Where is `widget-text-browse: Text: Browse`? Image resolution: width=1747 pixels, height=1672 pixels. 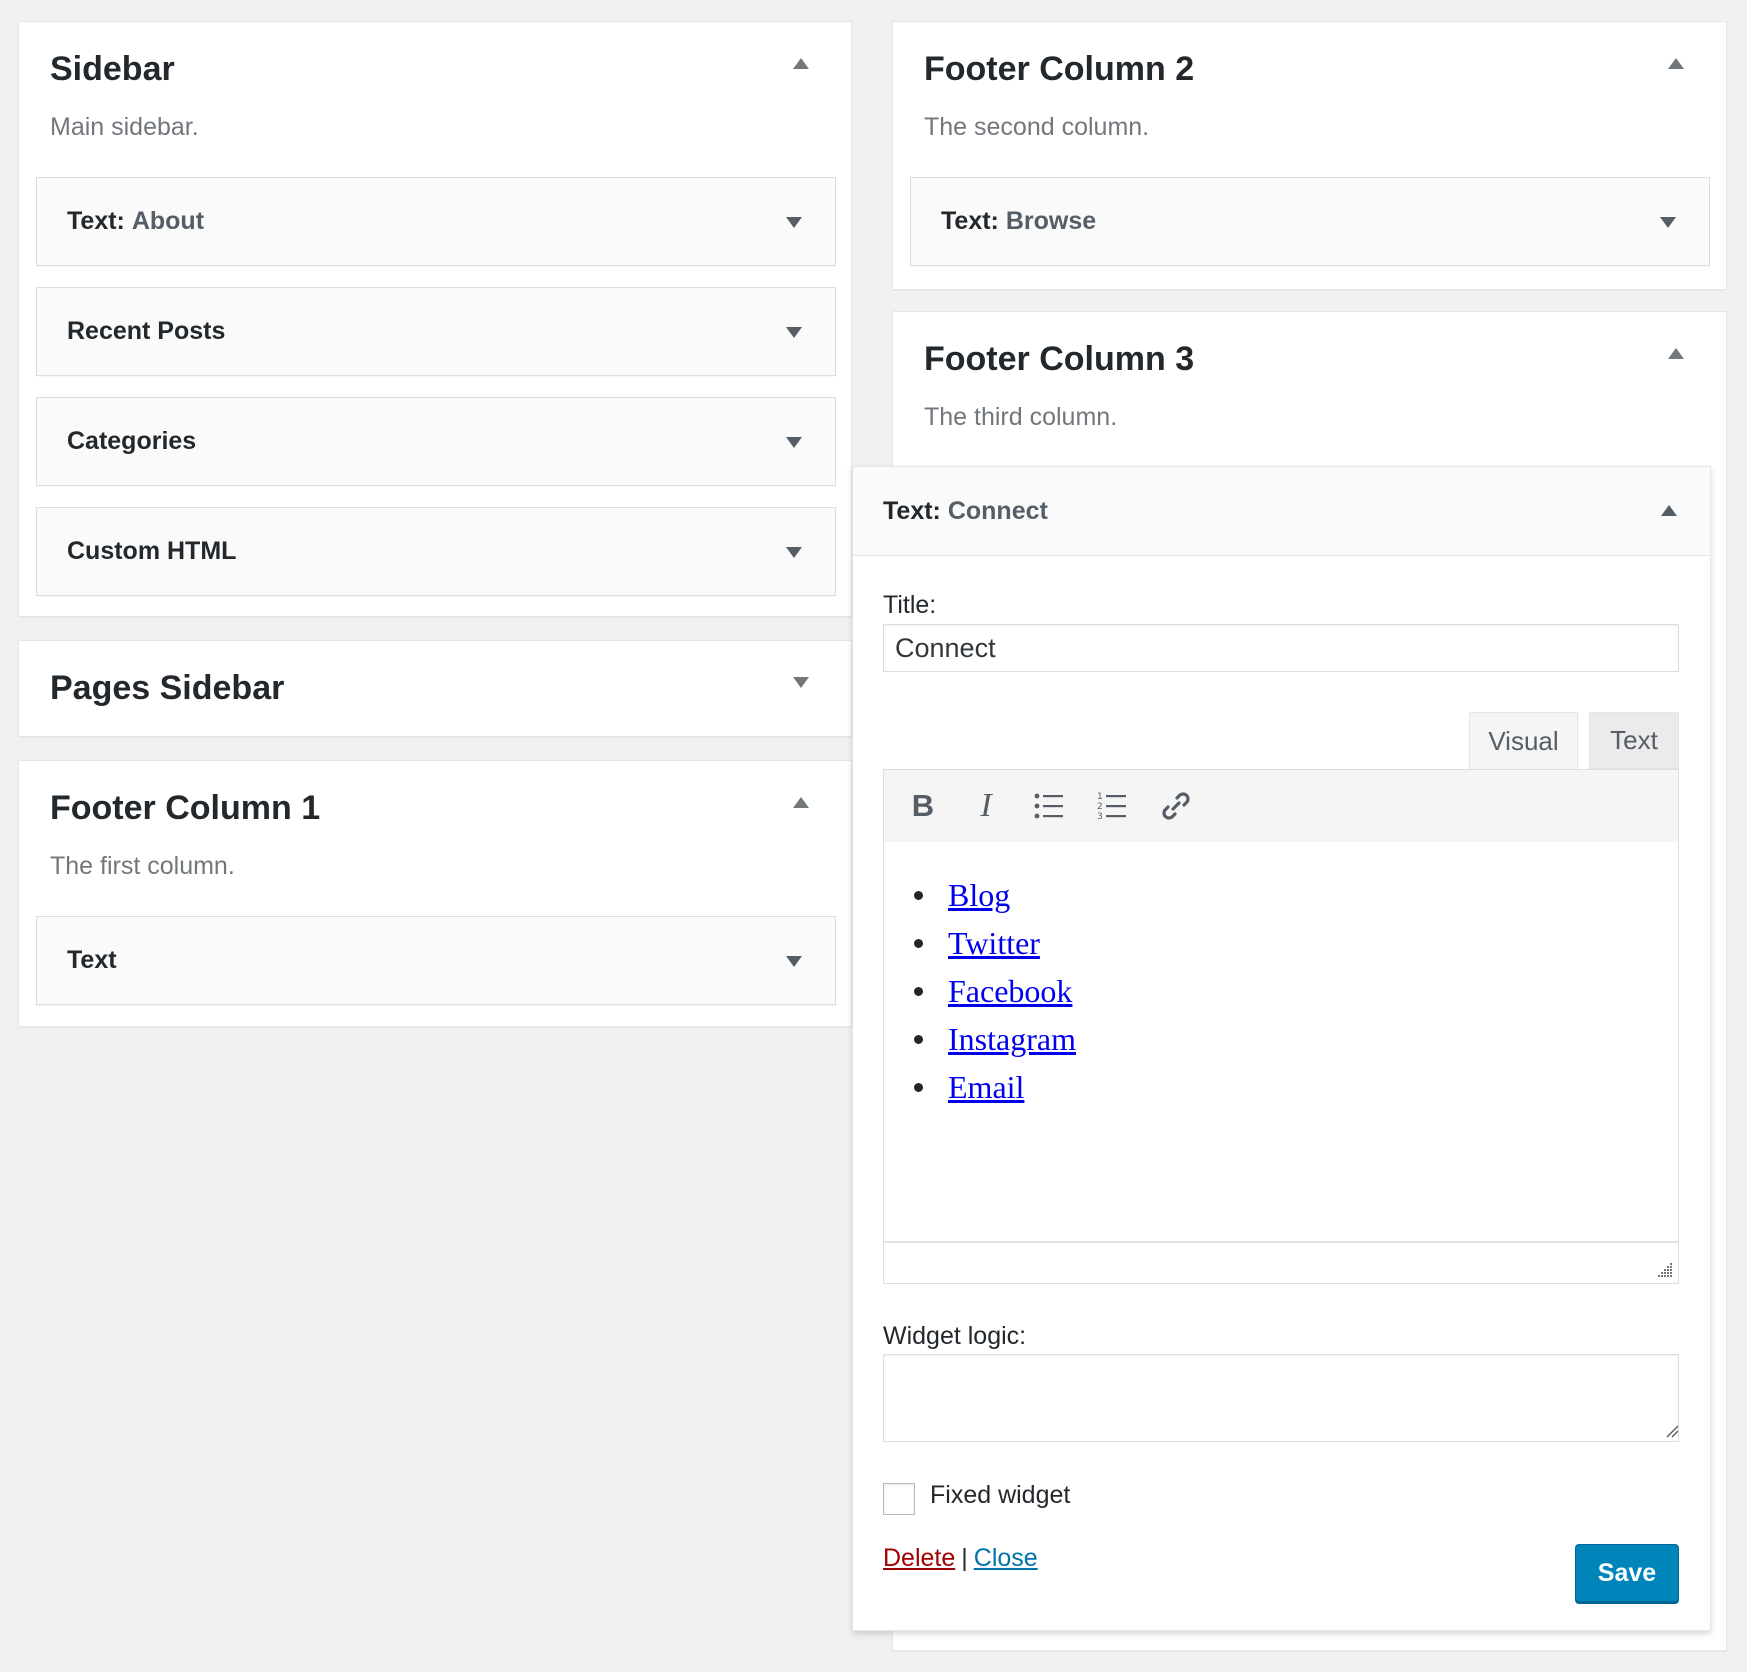 widget-text-browse: Text: Browse is located at coordinates (1310, 221).